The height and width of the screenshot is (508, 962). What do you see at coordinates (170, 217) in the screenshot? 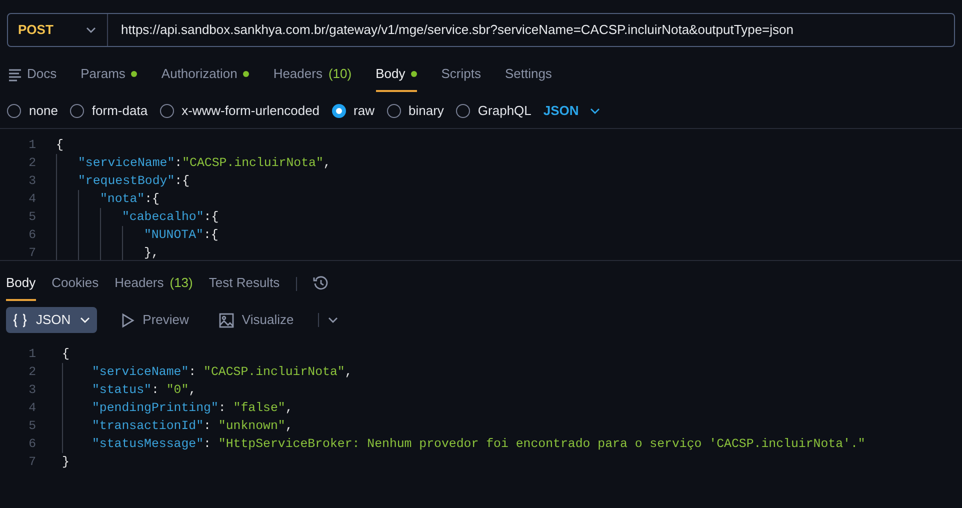
I see `code-line: "cabecalho":{` at bounding box center [170, 217].